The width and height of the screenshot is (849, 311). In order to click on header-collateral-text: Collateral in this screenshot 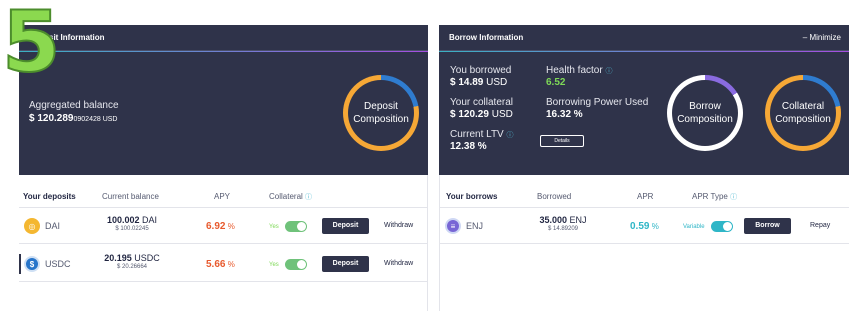, I will do `click(286, 196)`.